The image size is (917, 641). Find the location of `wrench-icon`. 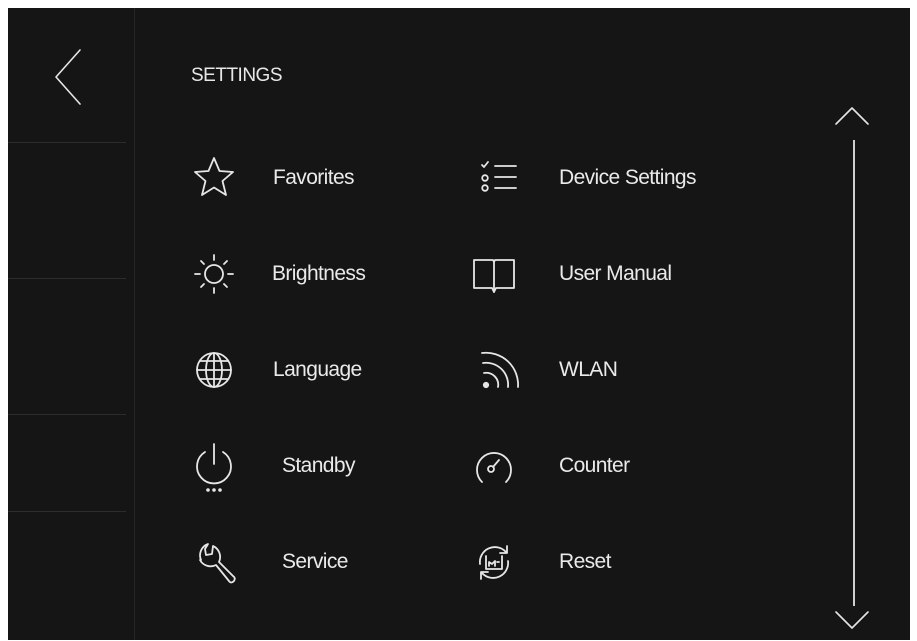

wrench-icon is located at coordinates (217, 563).